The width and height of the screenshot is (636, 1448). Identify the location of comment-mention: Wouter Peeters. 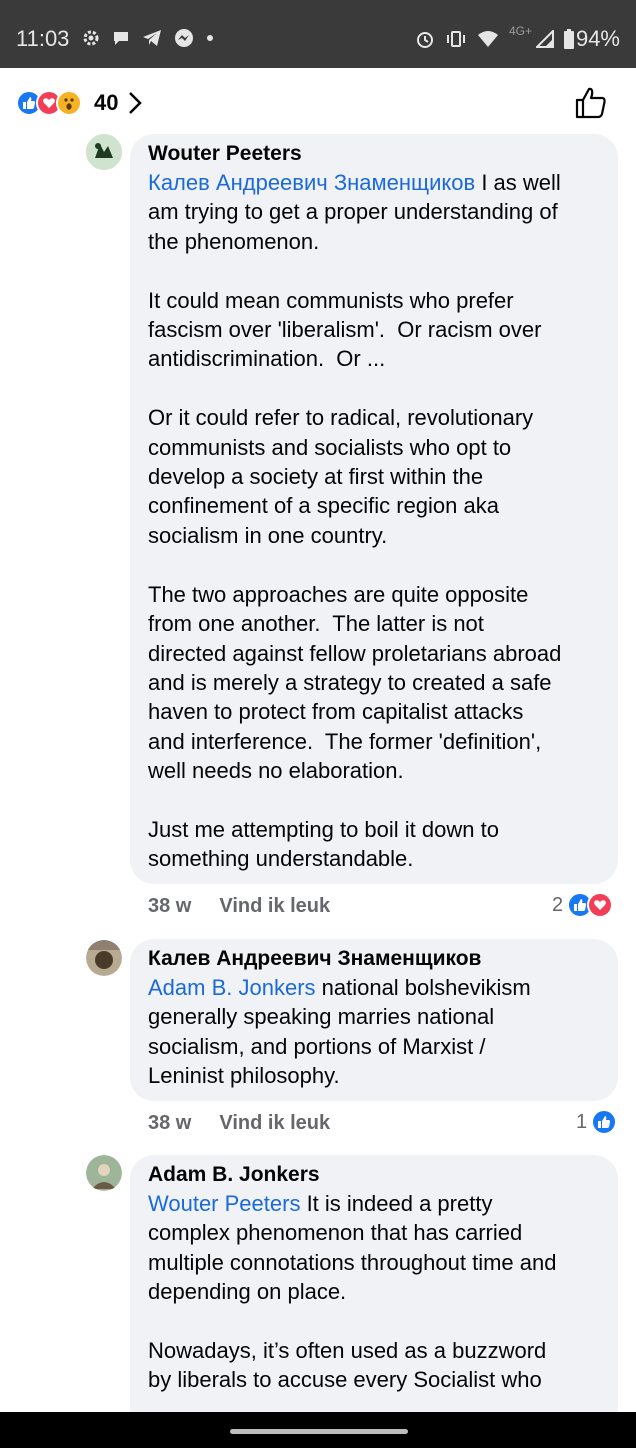
(224, 1203).